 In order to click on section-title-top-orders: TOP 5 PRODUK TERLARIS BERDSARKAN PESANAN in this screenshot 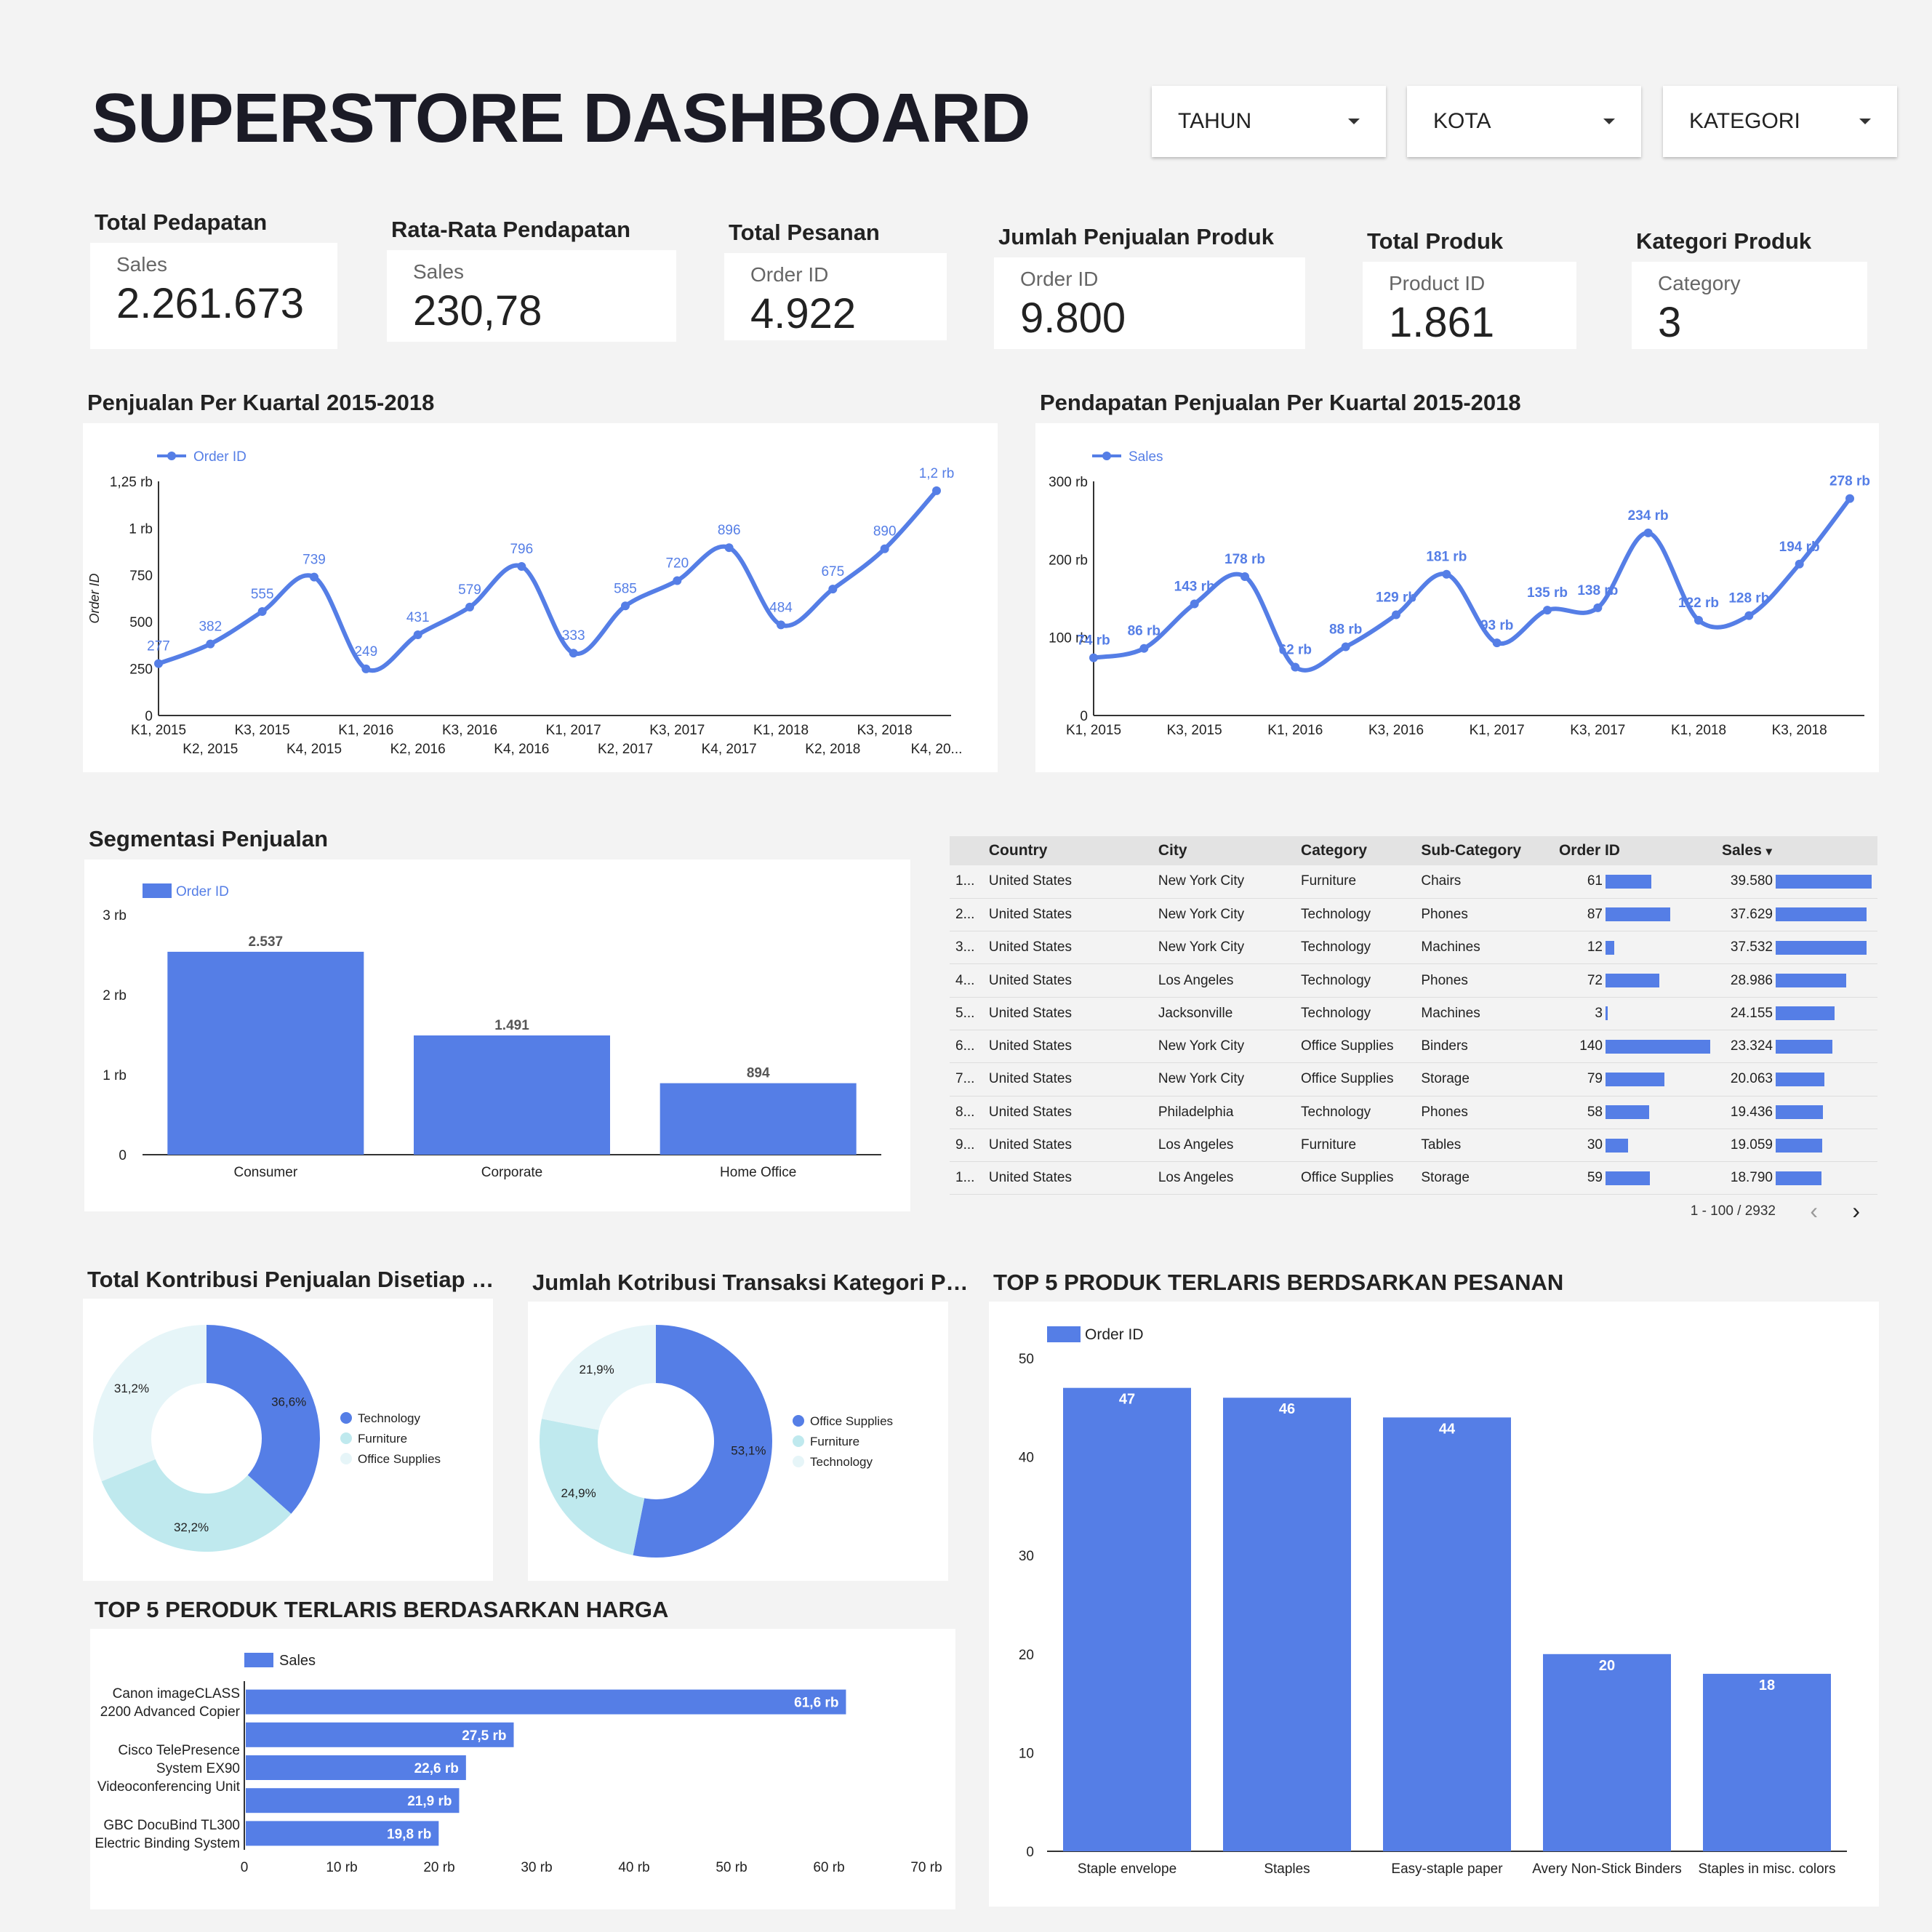, I will do `click(1278, 1282)`.